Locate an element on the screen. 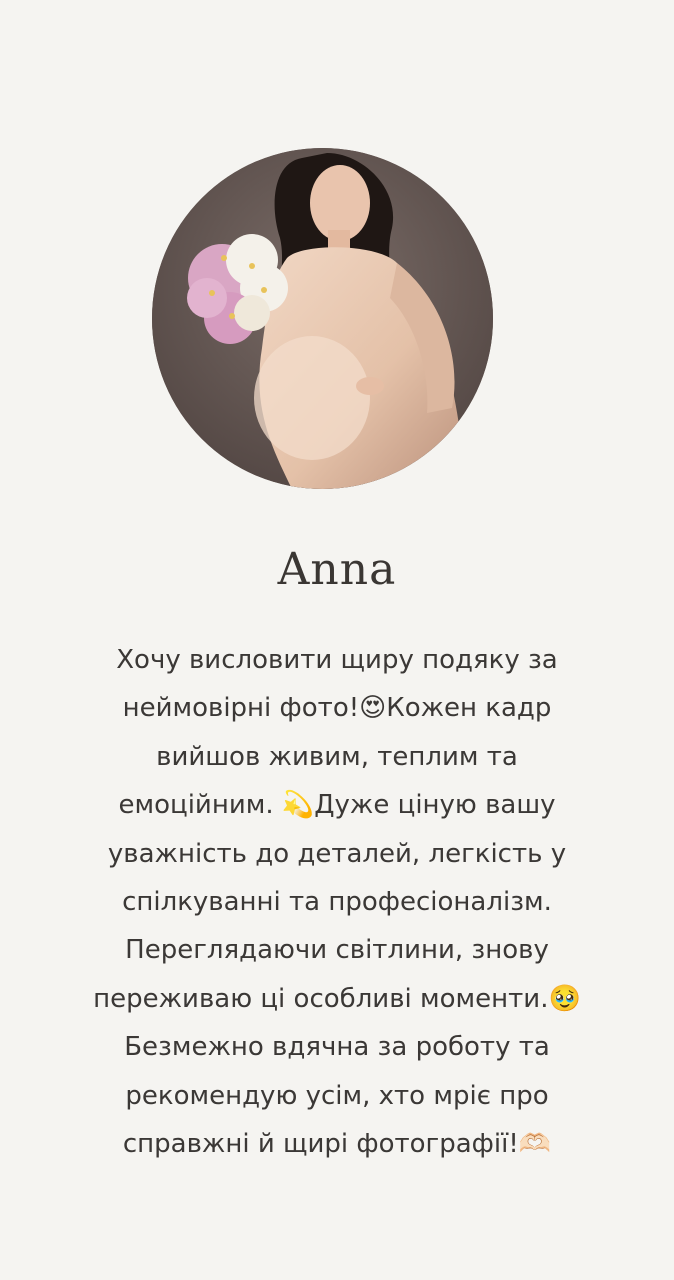 This screenshot has height=1280, width=674. review-line: Безмежно вдячна за роботу та is located at coordinates (337, 1047).